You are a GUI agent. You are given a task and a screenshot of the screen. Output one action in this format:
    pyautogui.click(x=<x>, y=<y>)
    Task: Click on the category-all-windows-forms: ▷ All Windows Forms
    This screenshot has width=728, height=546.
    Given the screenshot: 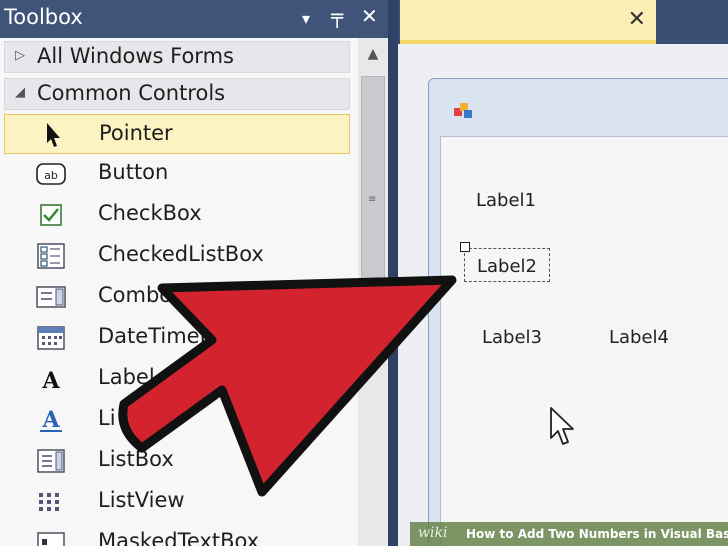 What is the action you would take?
    pyautogui.click(x=177, y=57)
    